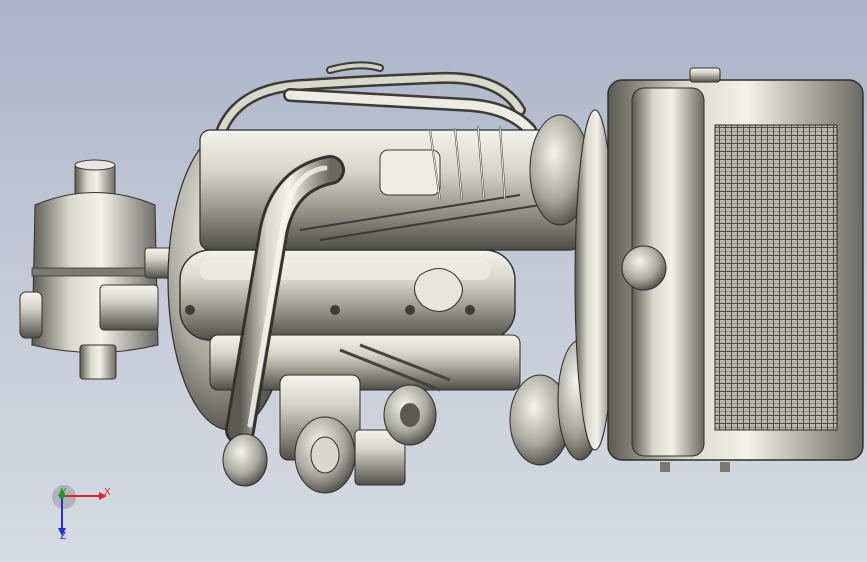 The width and height of the screenshot is (867, 562). I want to click on air-filter-icon, so click(102, 269).